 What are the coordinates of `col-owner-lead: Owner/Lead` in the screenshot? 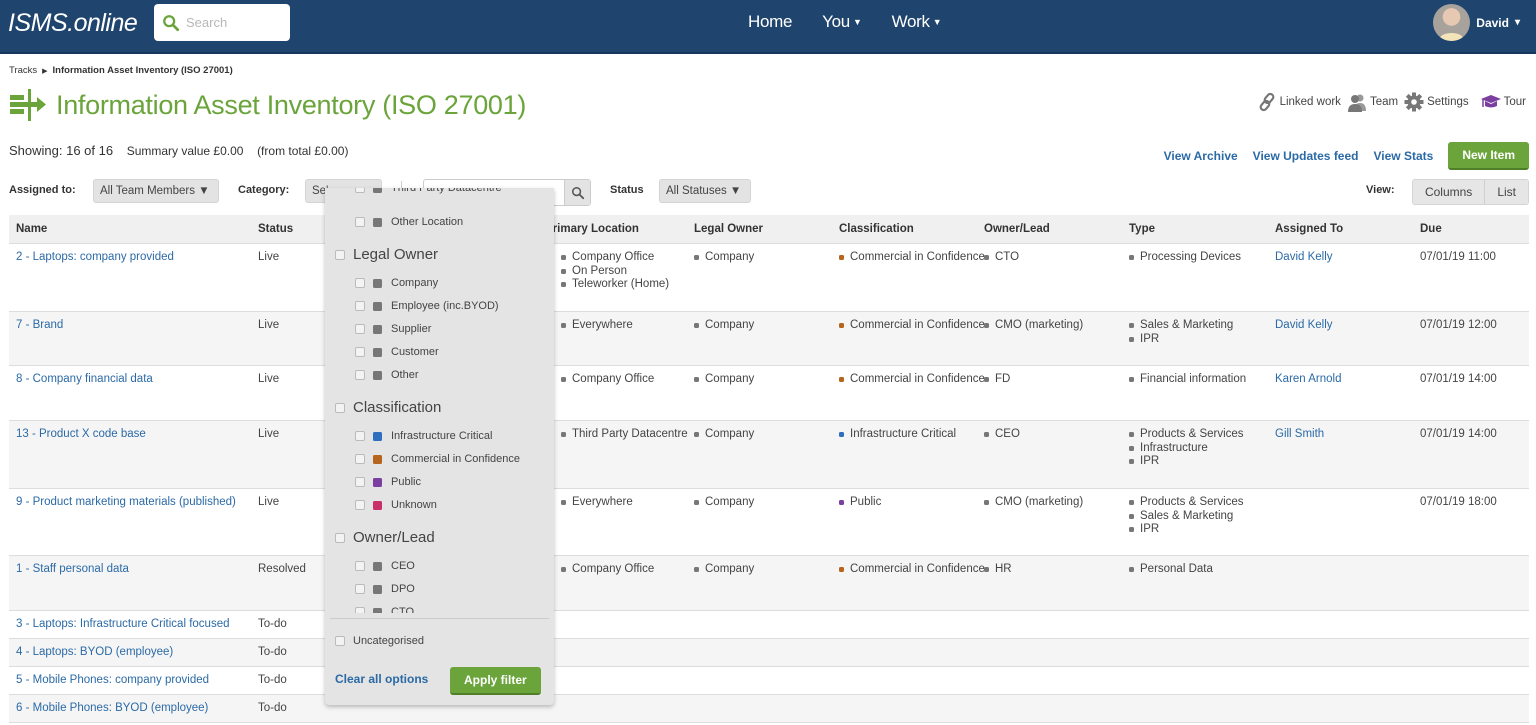 It's located at (1017, 229).